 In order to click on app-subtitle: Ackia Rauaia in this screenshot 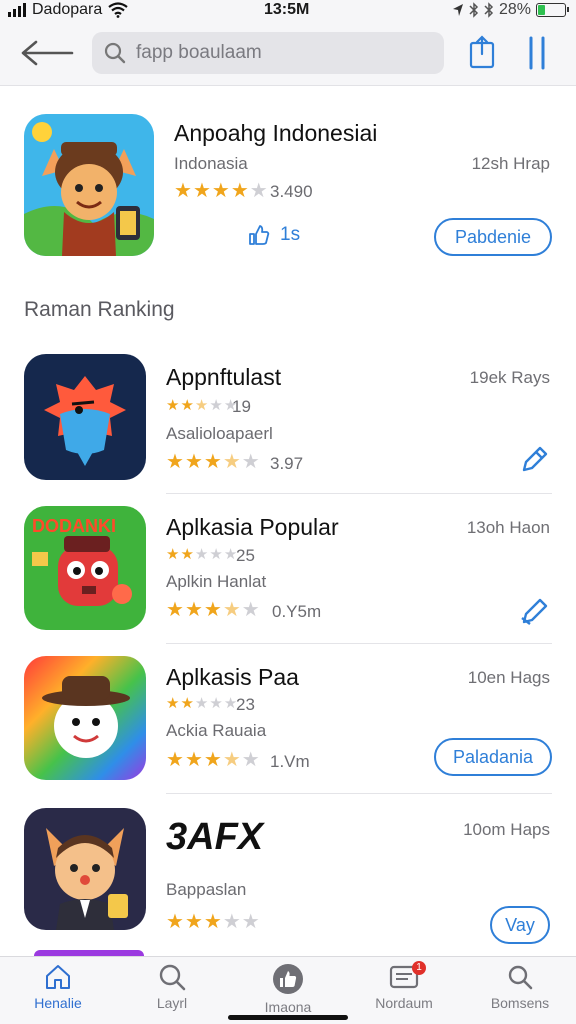, I will do `click(216, 730)`.